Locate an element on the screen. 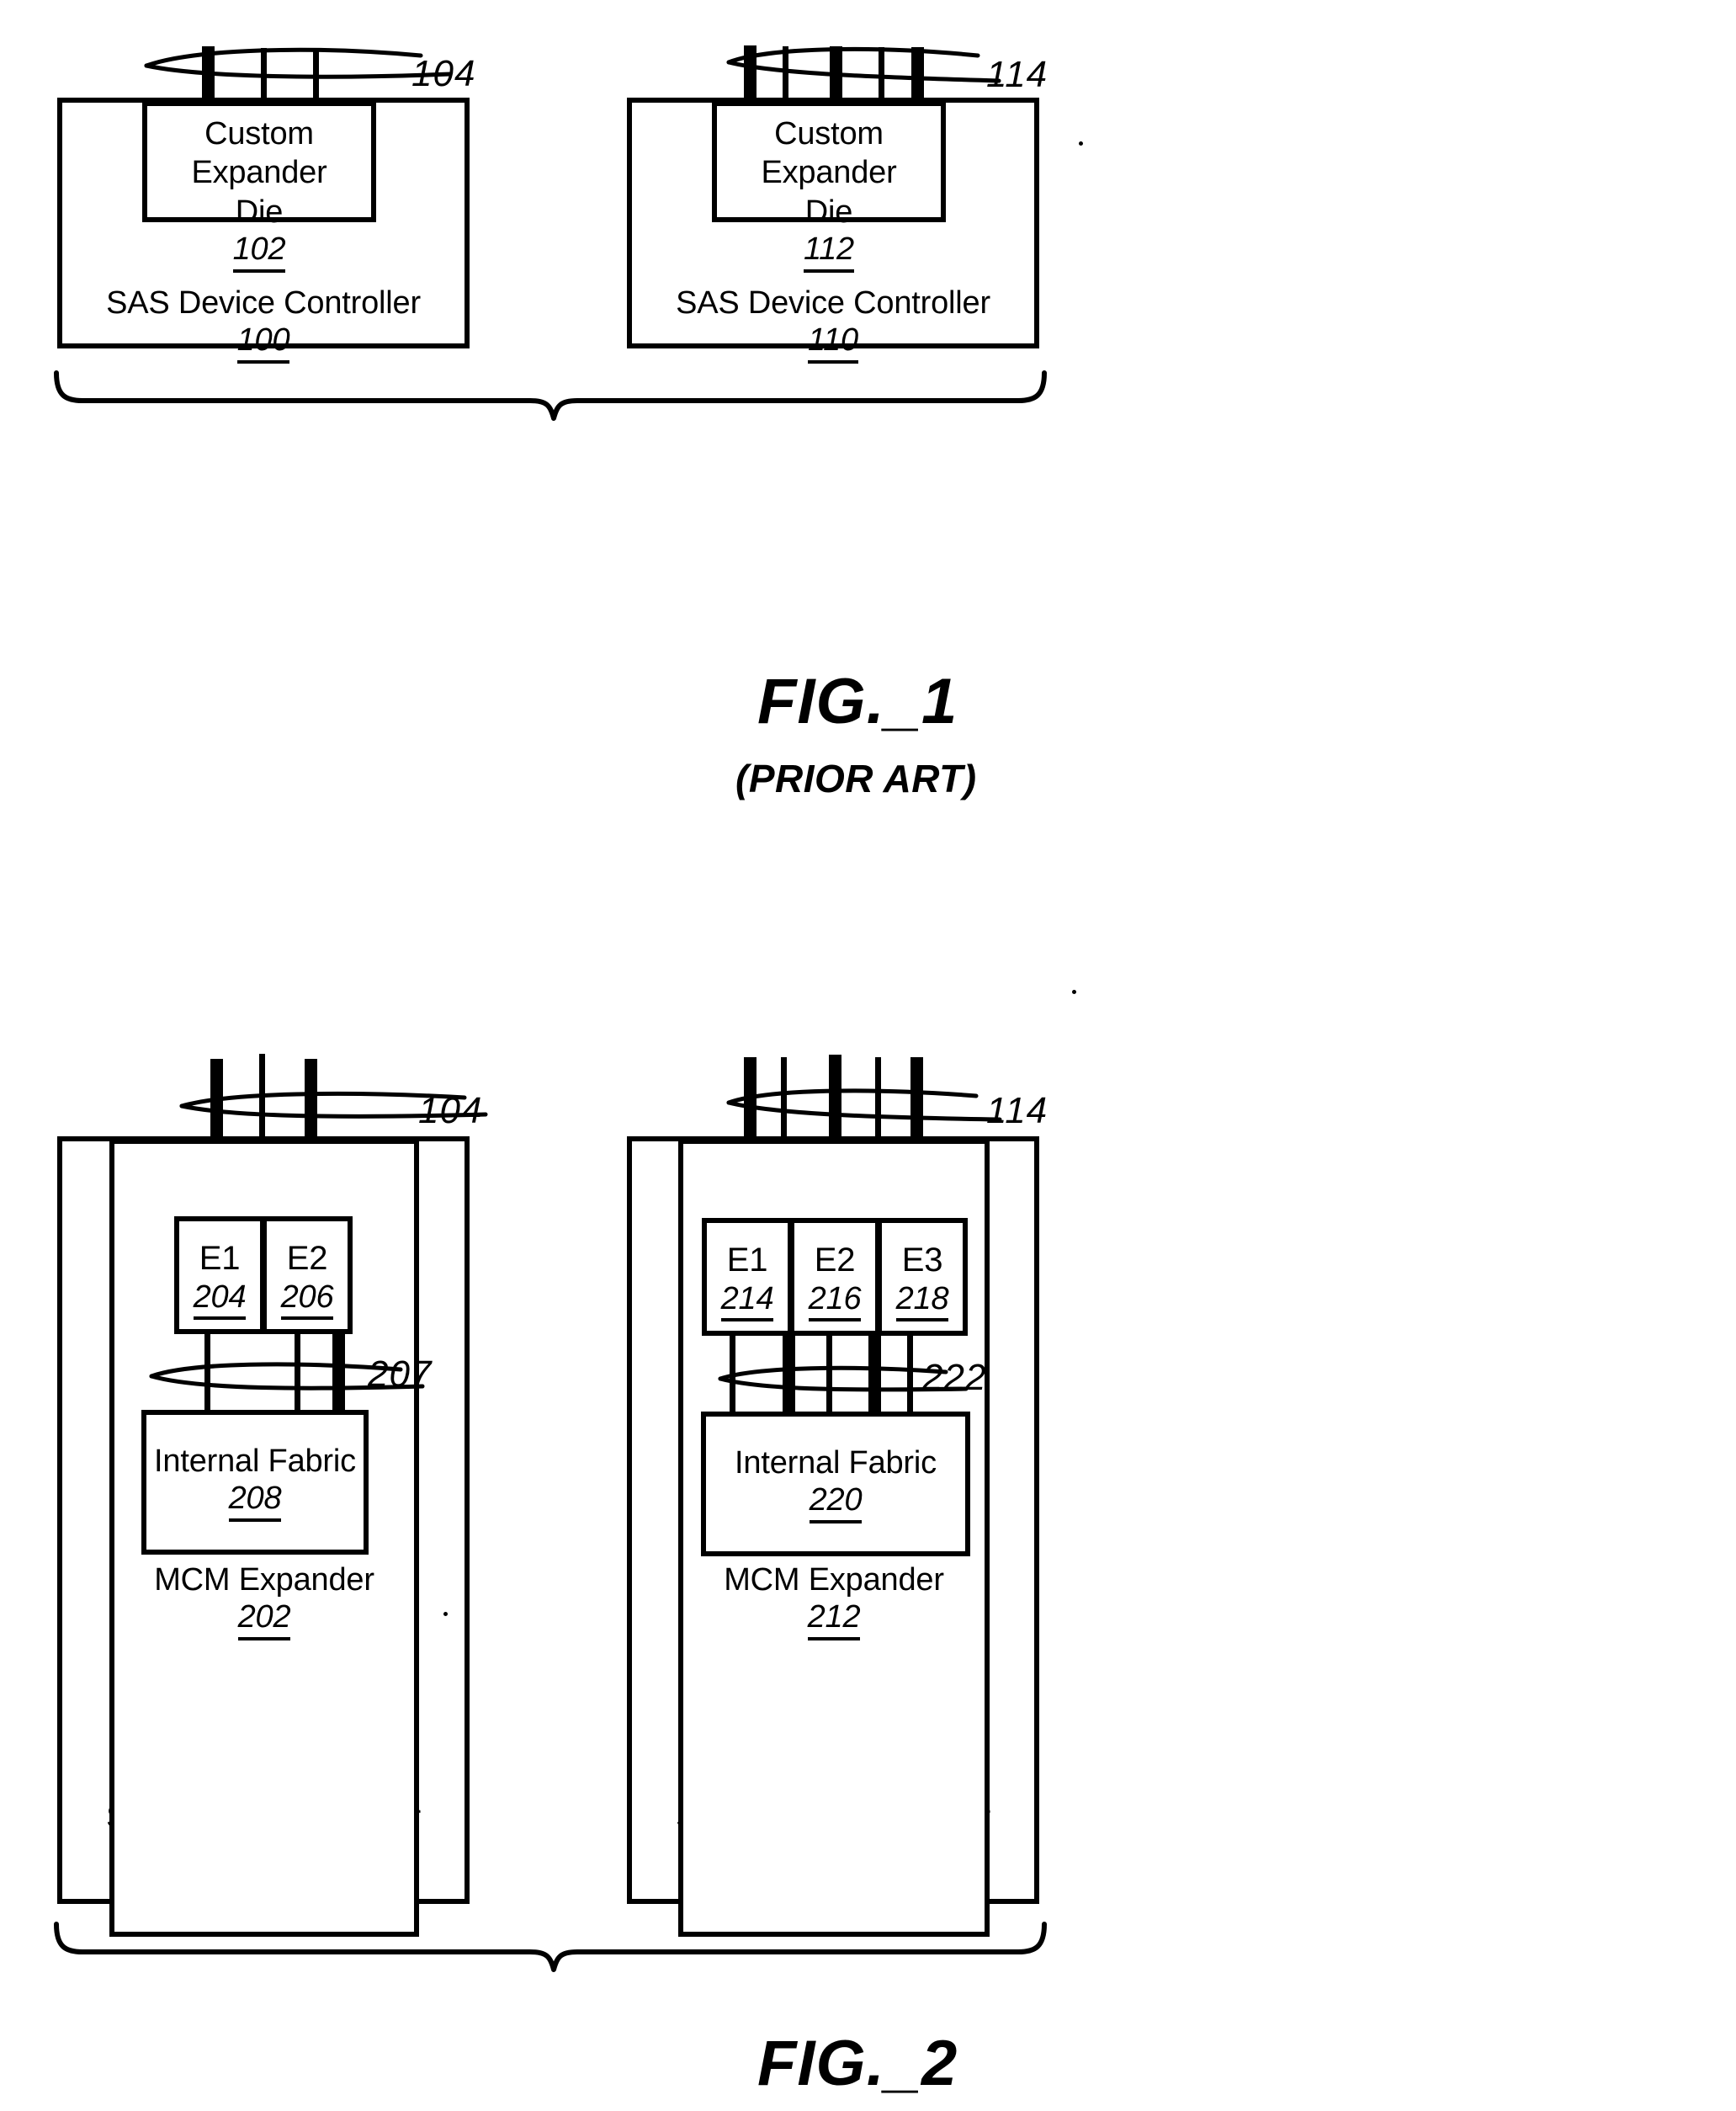  expander-e2-216-title: E2 is located at coordinates (835, 1260).